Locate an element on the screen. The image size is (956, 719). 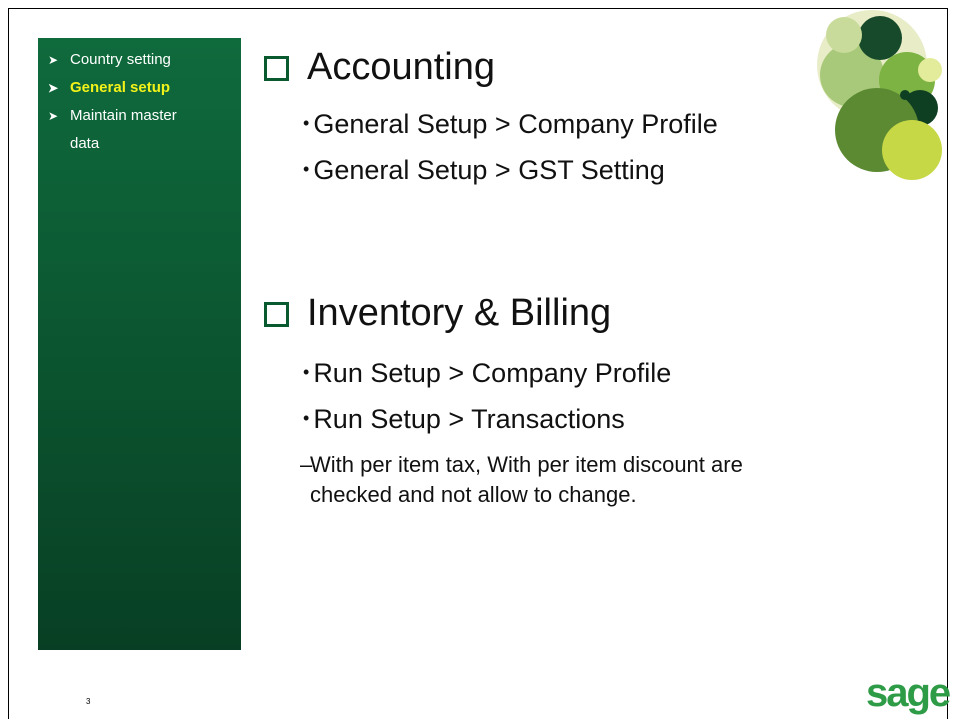
sidebar-item-data-continuation: data is located at coordinates (143, 144).